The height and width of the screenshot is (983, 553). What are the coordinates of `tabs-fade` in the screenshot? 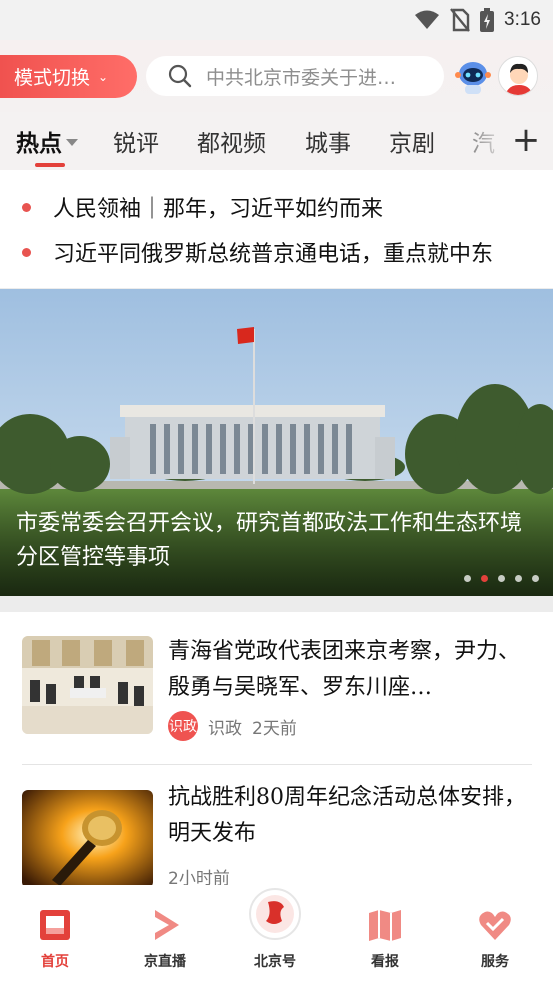 It's located at (475, 141).